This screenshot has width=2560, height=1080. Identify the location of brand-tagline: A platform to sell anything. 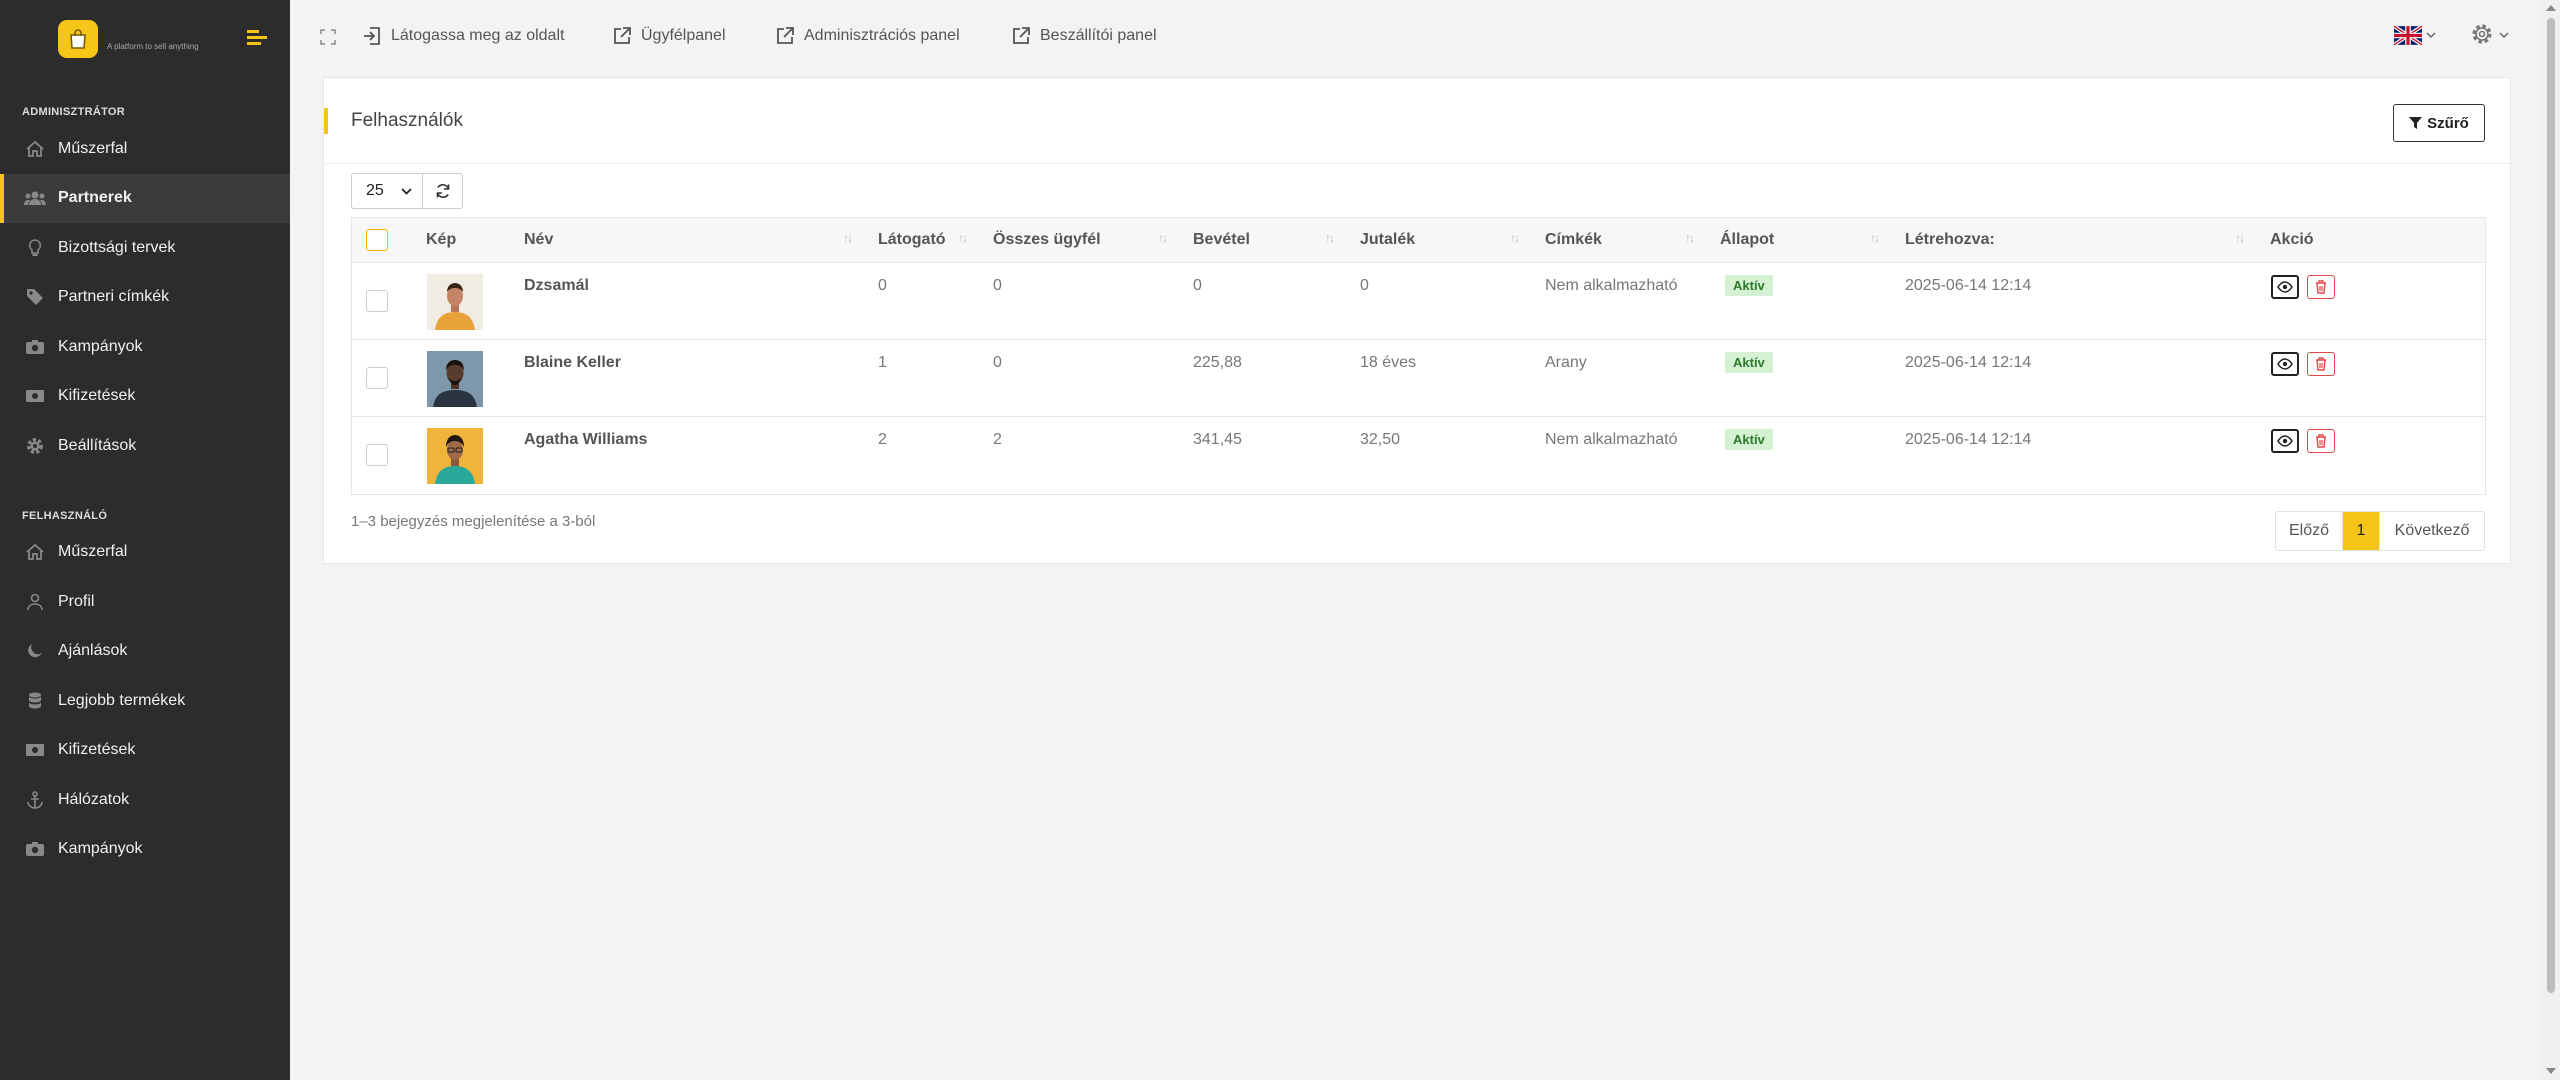
(153, 46).